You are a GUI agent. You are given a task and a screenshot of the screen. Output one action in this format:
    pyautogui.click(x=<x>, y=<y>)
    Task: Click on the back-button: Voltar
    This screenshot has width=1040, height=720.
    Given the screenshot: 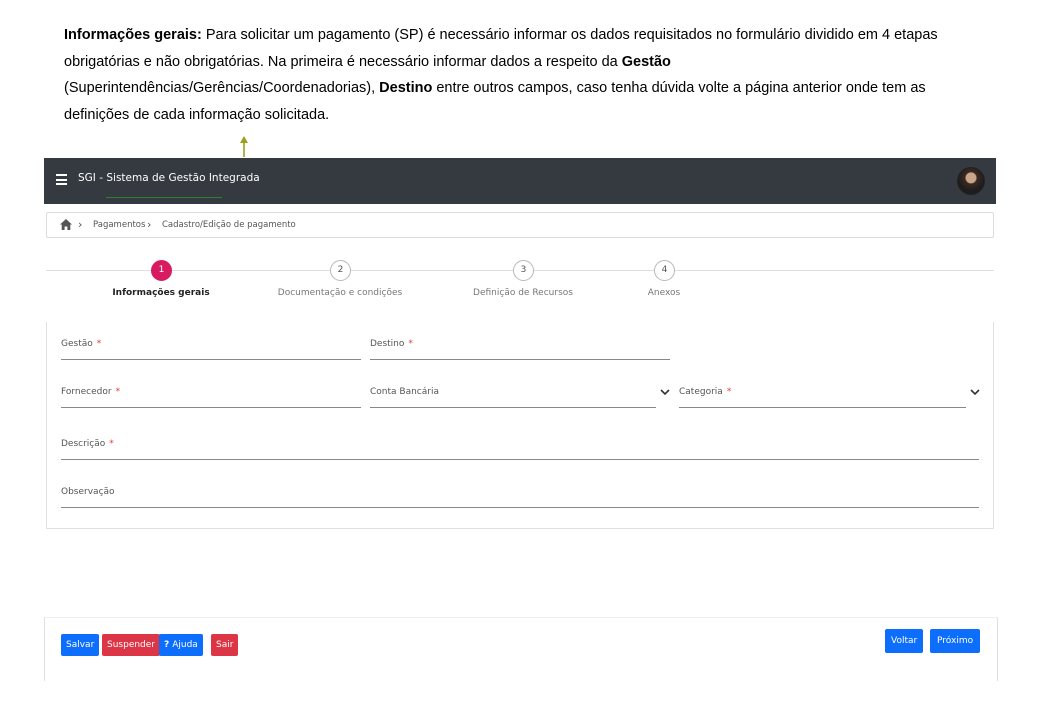 What is the action you would take?
    pyautogui.click(x=904, y=641)
    